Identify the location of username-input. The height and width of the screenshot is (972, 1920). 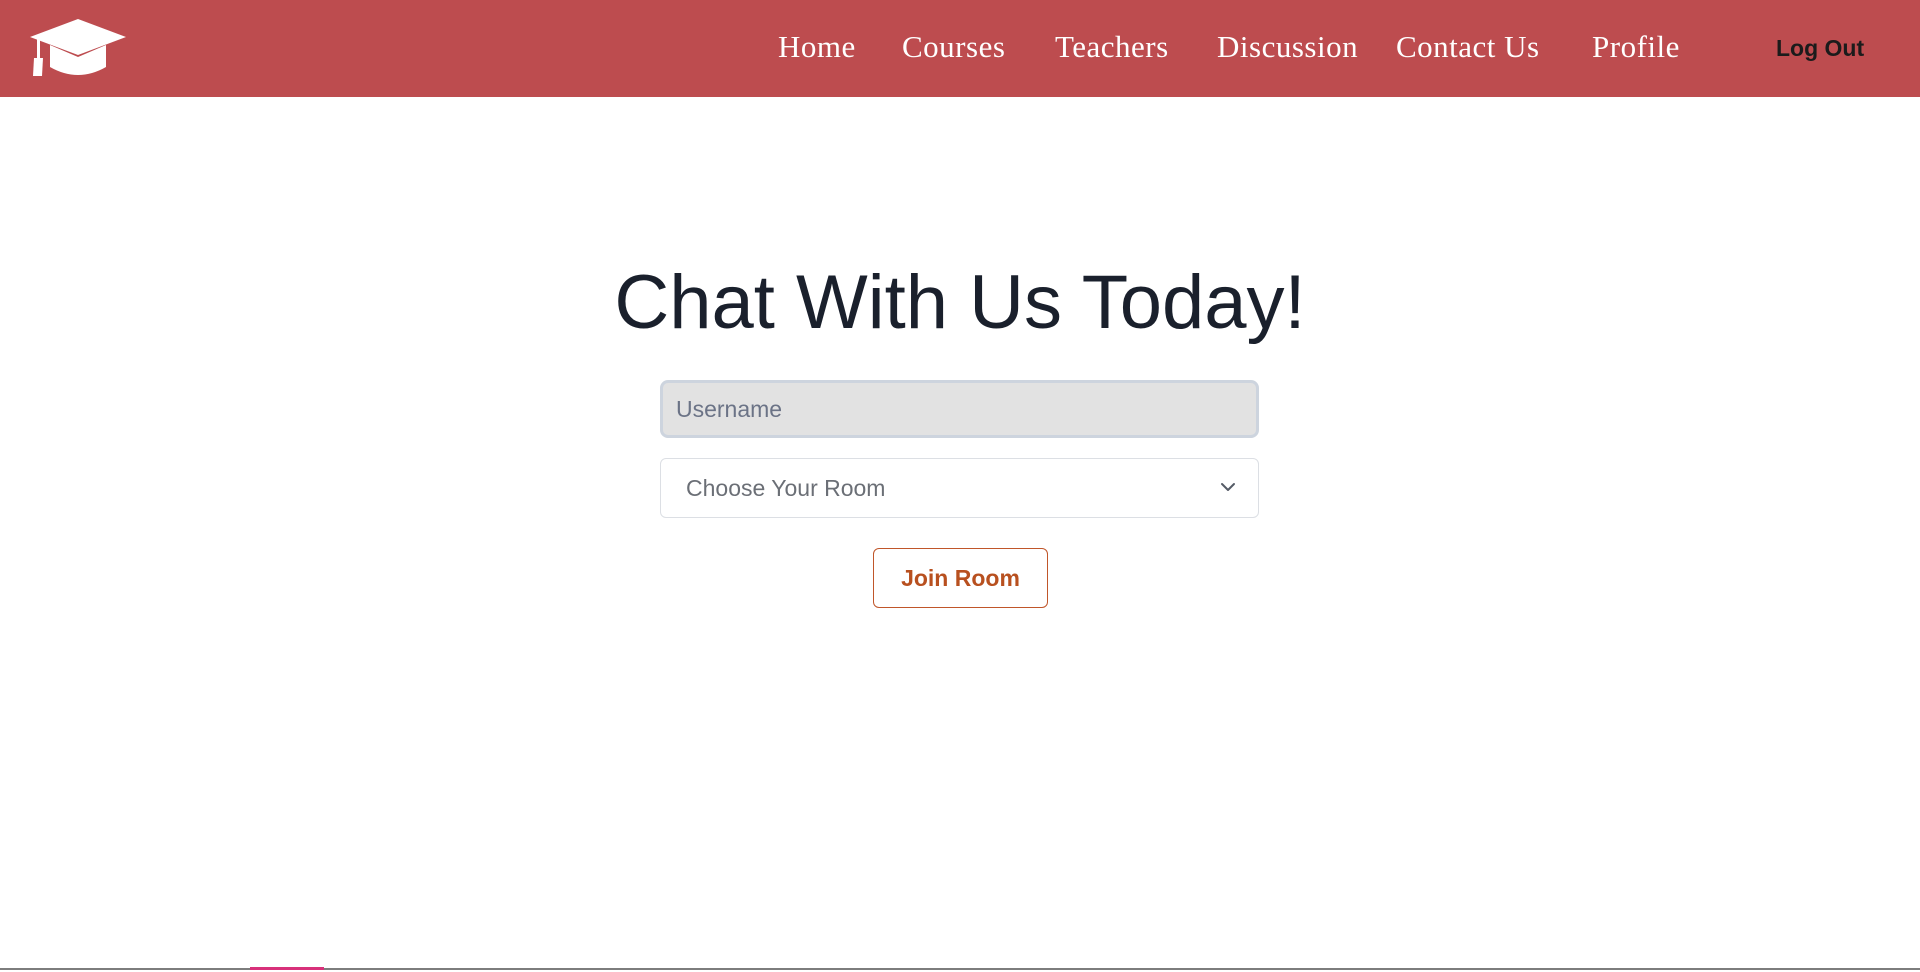
(959, 409).